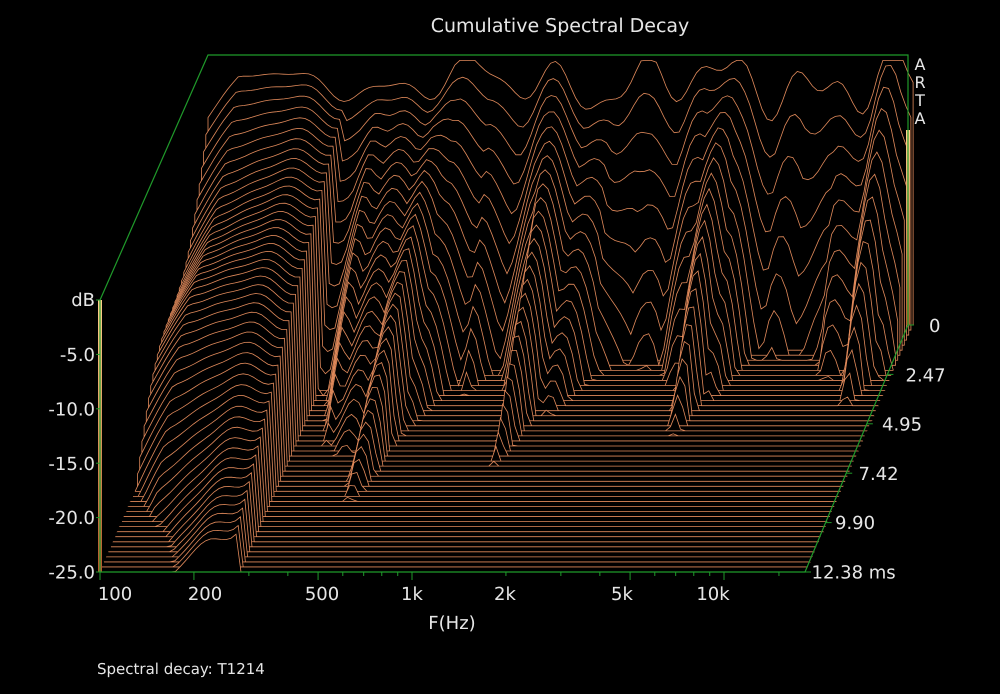  I want to click on time-tick-label: 2.47, so click(926, 375).